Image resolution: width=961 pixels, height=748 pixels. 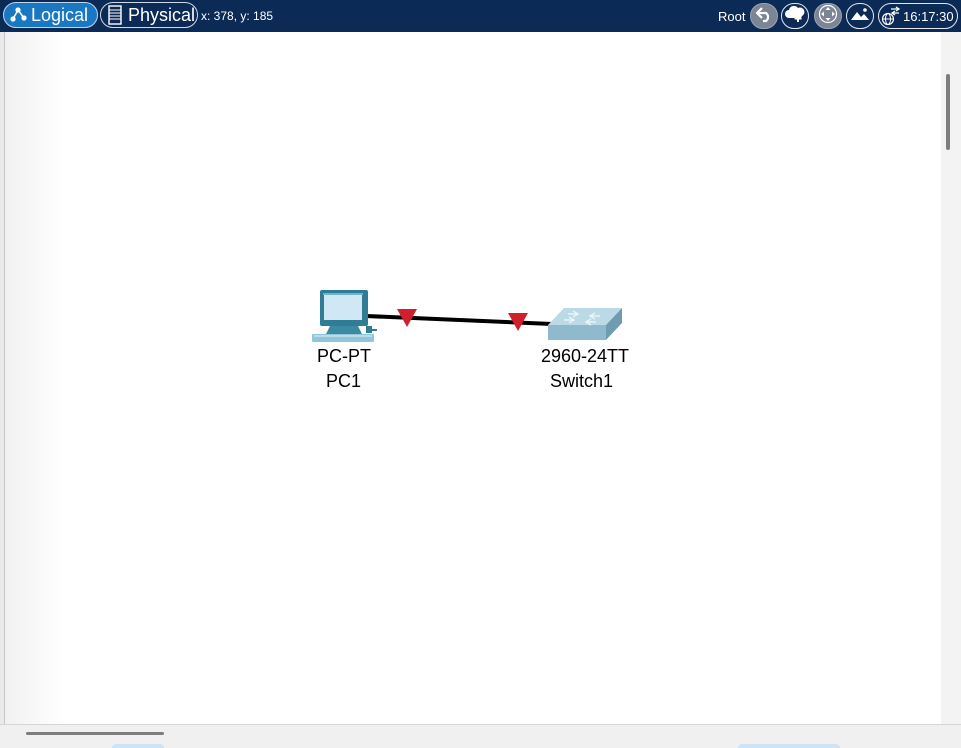 I want to click on pc1-name-label: PC1, so click(x=343, y=381).